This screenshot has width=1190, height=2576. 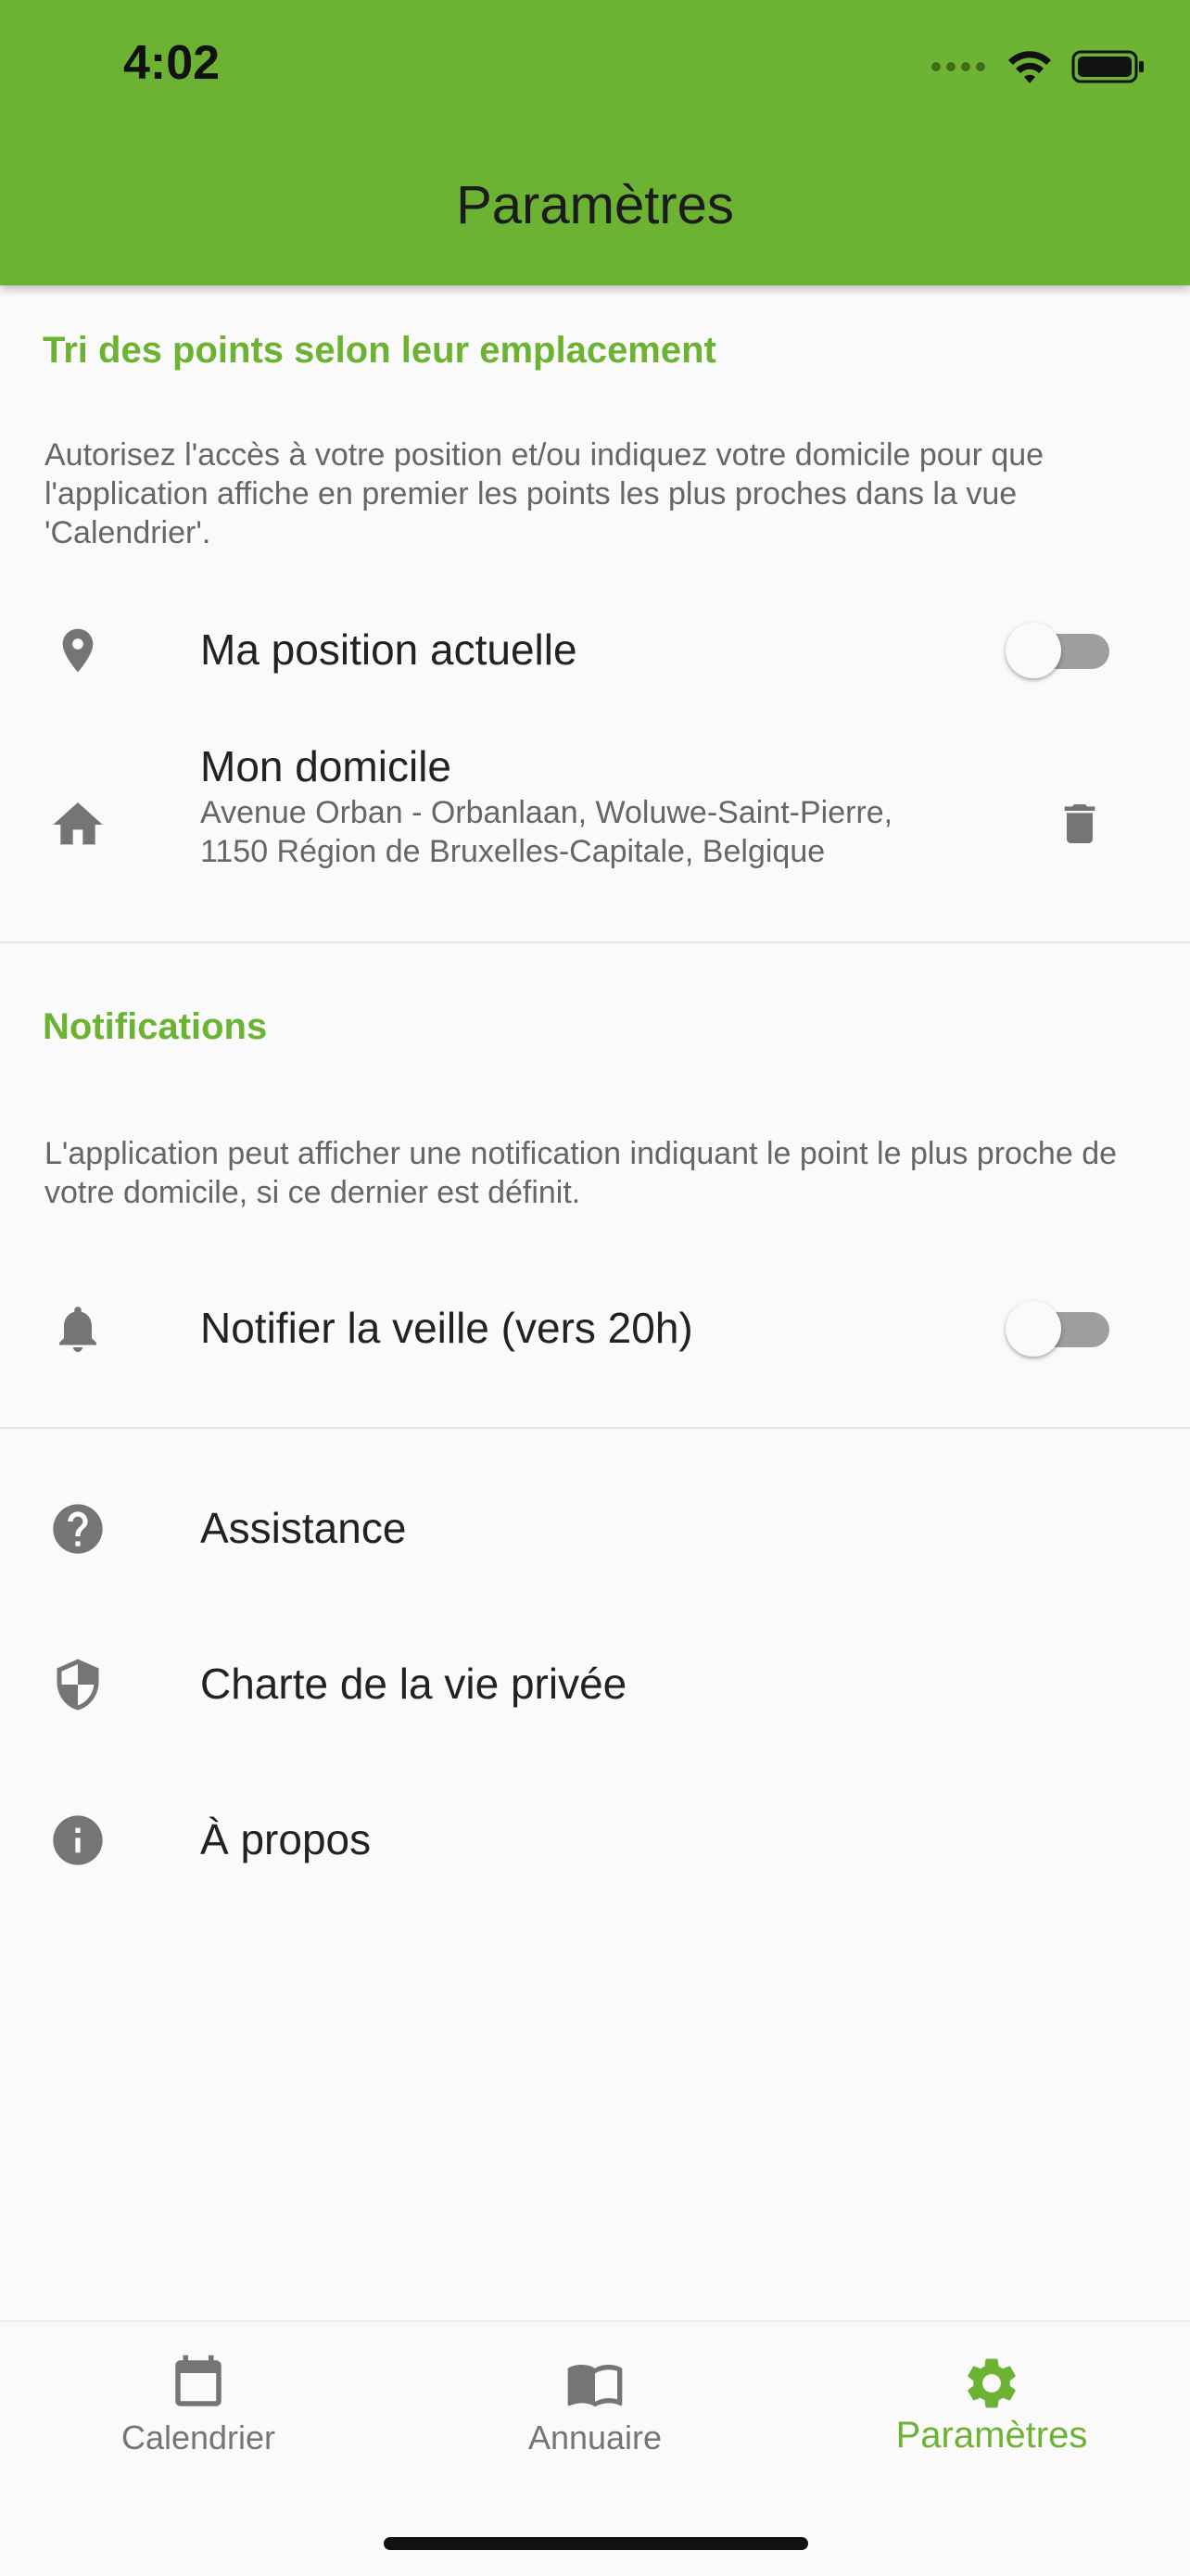 I want to click on location-section-title: Tri des points selon leur emplacement, so click(x=379, y=351).